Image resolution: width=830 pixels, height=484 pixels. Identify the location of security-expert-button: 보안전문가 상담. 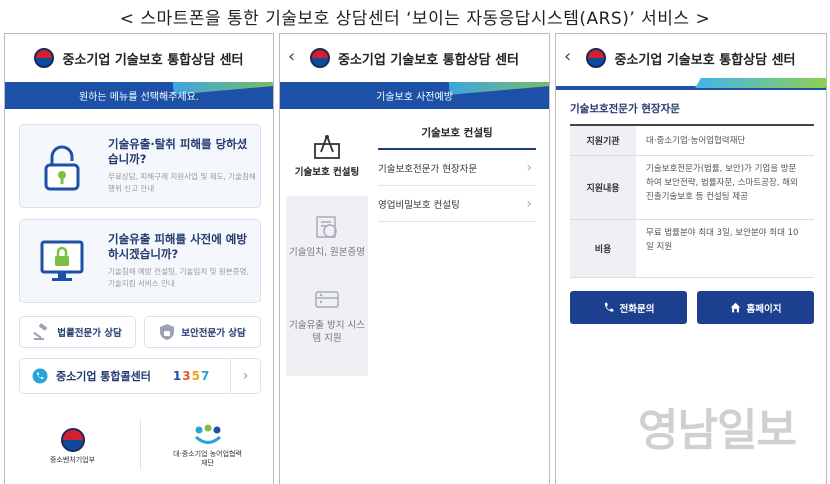
(202, 332).